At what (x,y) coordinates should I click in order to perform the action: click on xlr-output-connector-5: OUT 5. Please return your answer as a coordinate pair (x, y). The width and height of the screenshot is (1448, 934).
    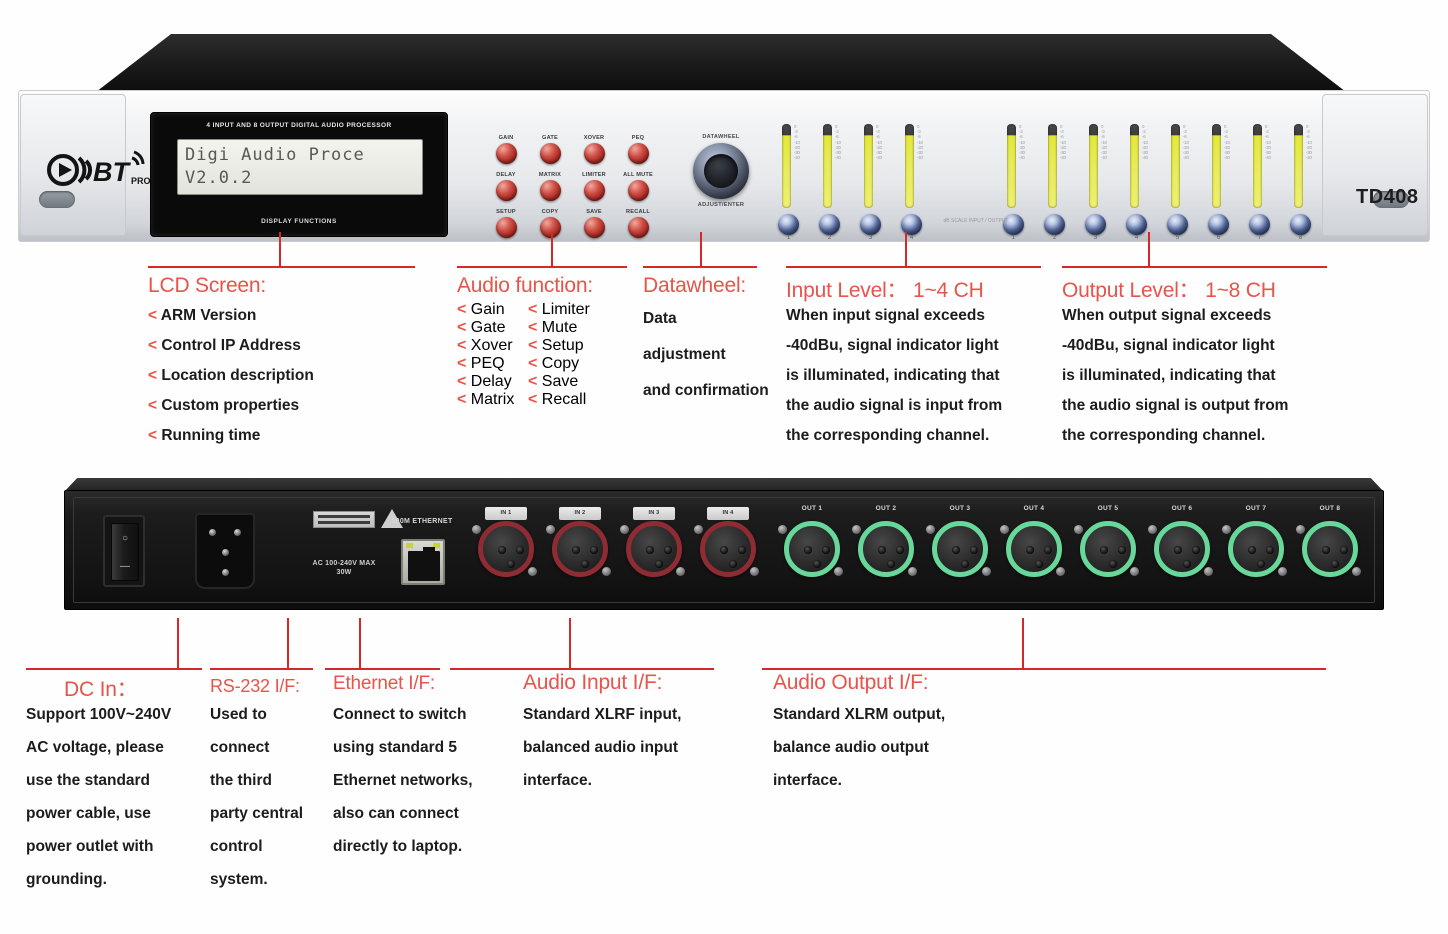
    Looking at the image, I should click on (1107, 549).